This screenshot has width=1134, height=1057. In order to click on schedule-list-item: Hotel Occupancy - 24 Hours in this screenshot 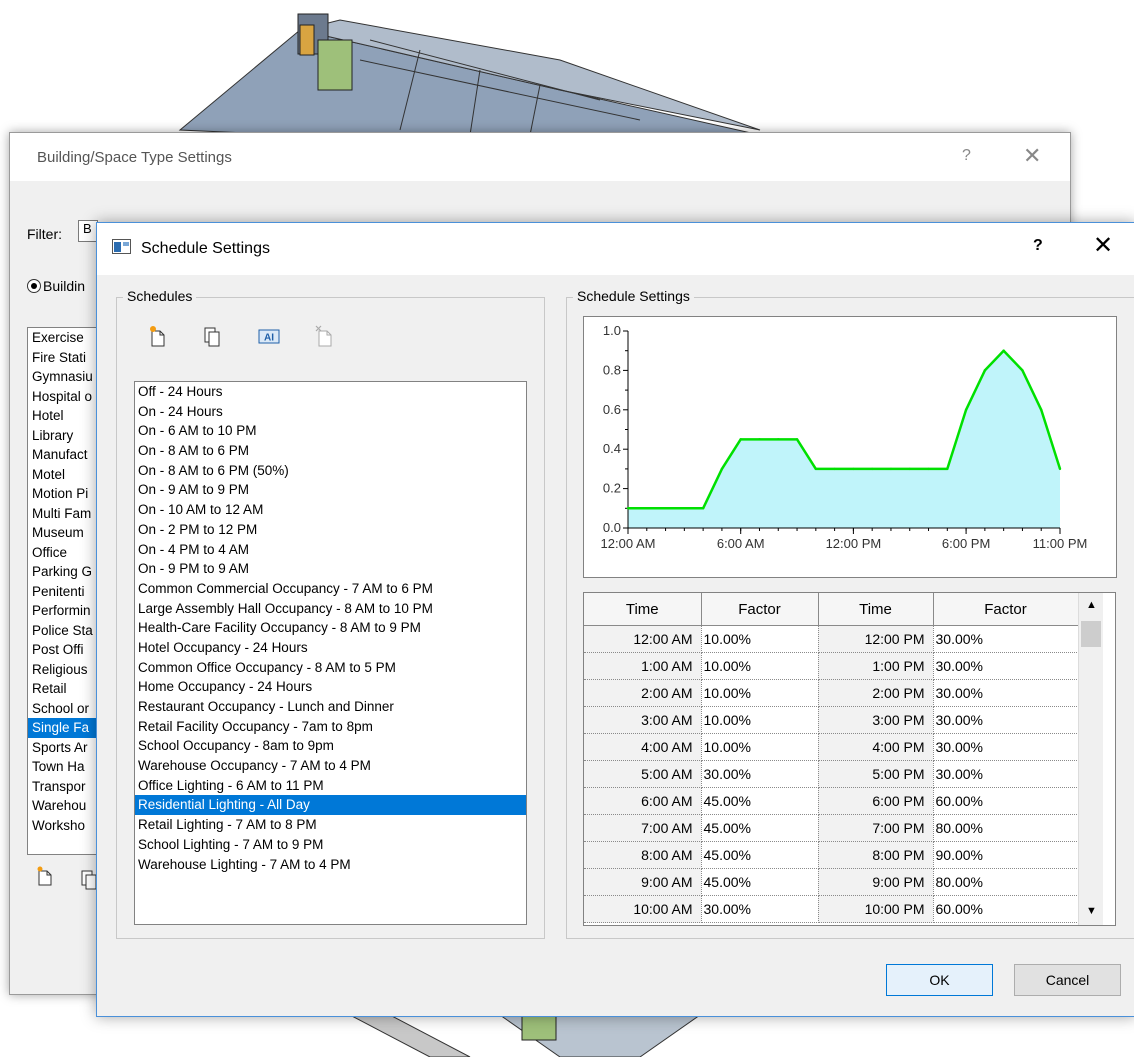, I will do `click(330, 648)`.